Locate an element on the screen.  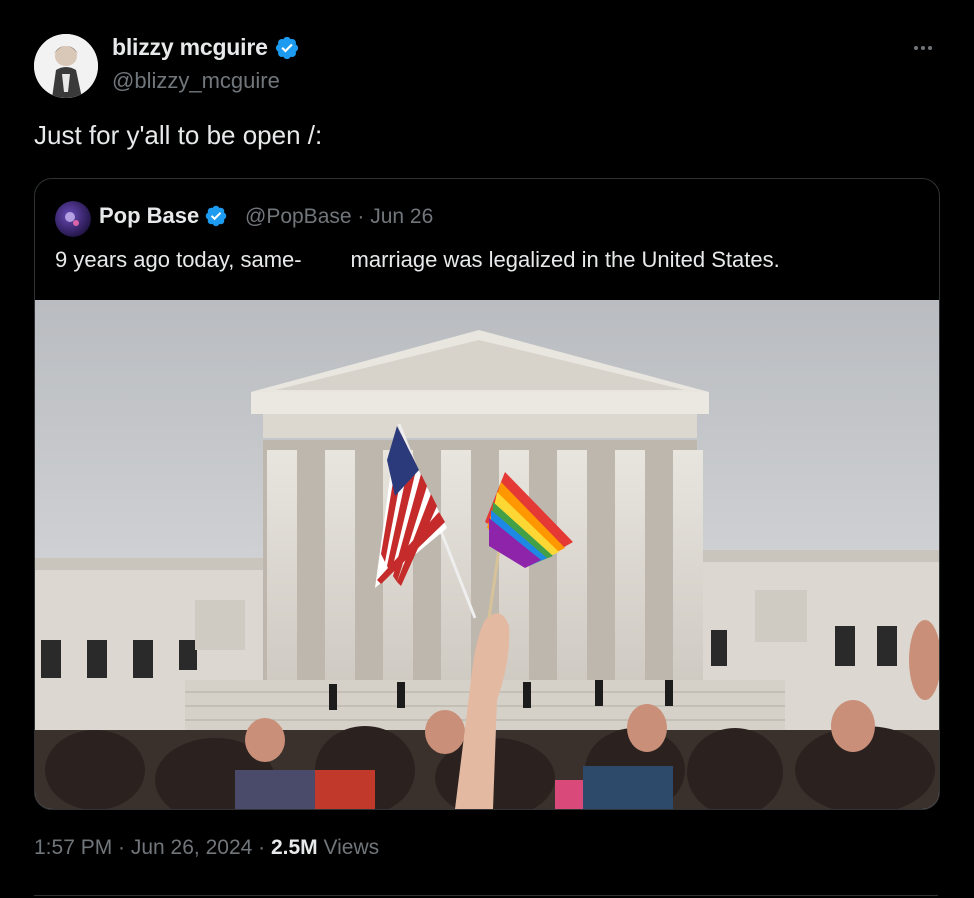
views-label: Views is located at coordinates (348, 847).